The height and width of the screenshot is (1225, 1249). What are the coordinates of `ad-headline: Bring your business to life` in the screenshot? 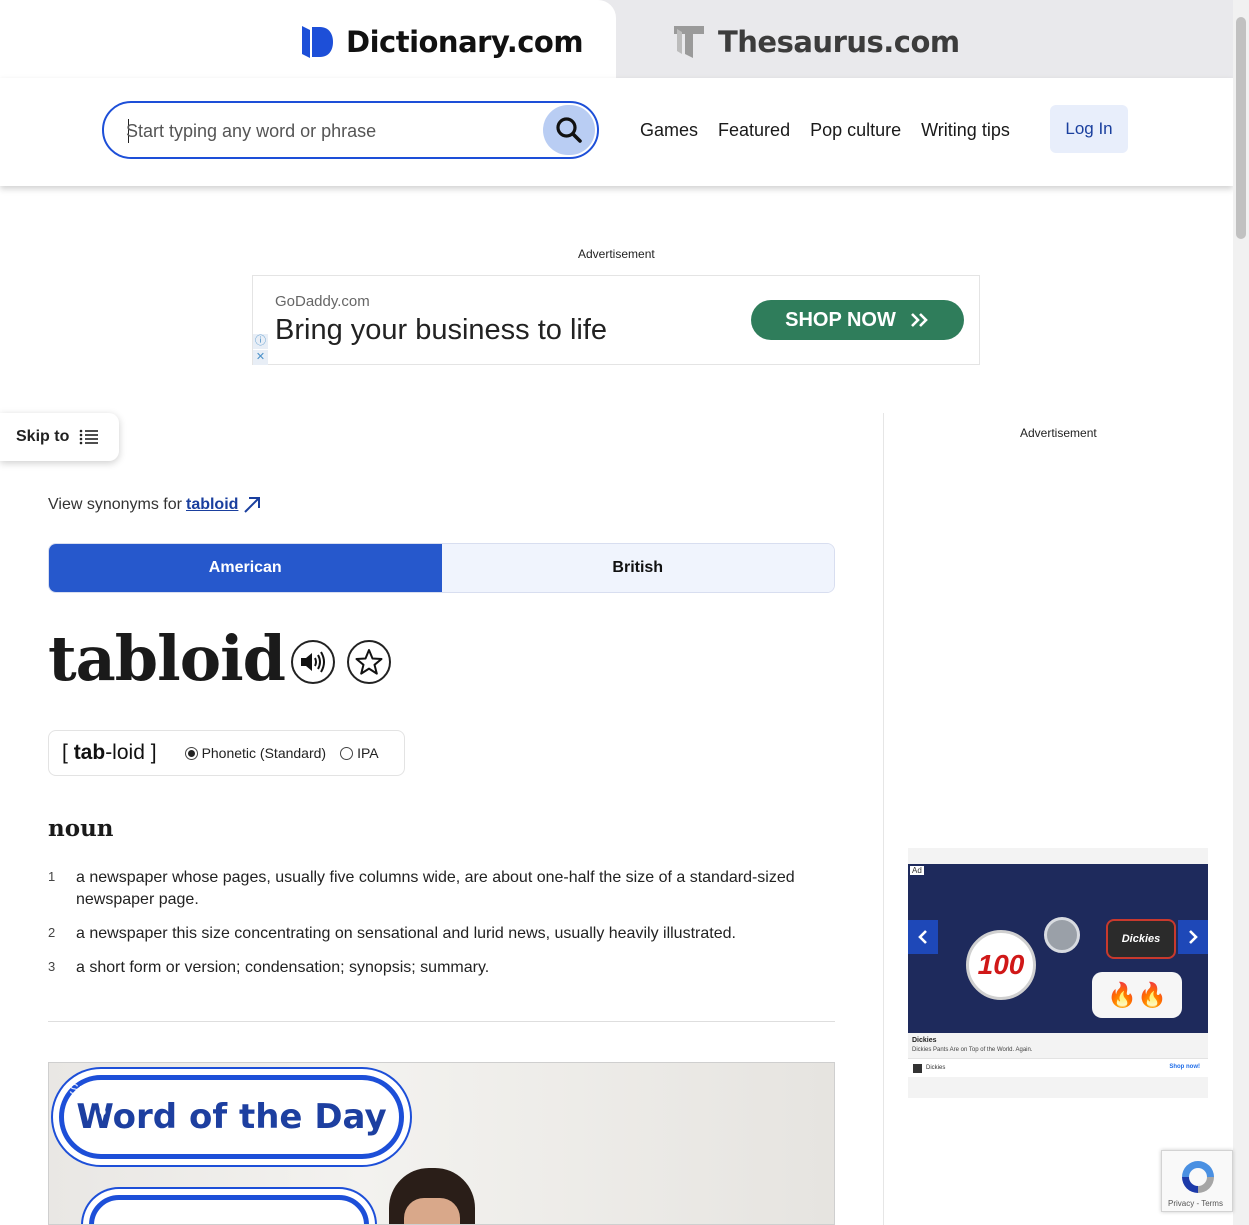 It's located at (441, 330).